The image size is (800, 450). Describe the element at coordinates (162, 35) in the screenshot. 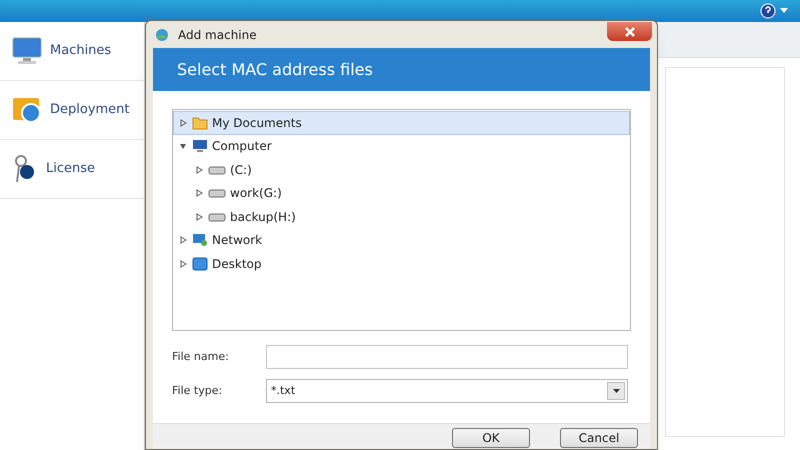

I see `app-icon` at that location.